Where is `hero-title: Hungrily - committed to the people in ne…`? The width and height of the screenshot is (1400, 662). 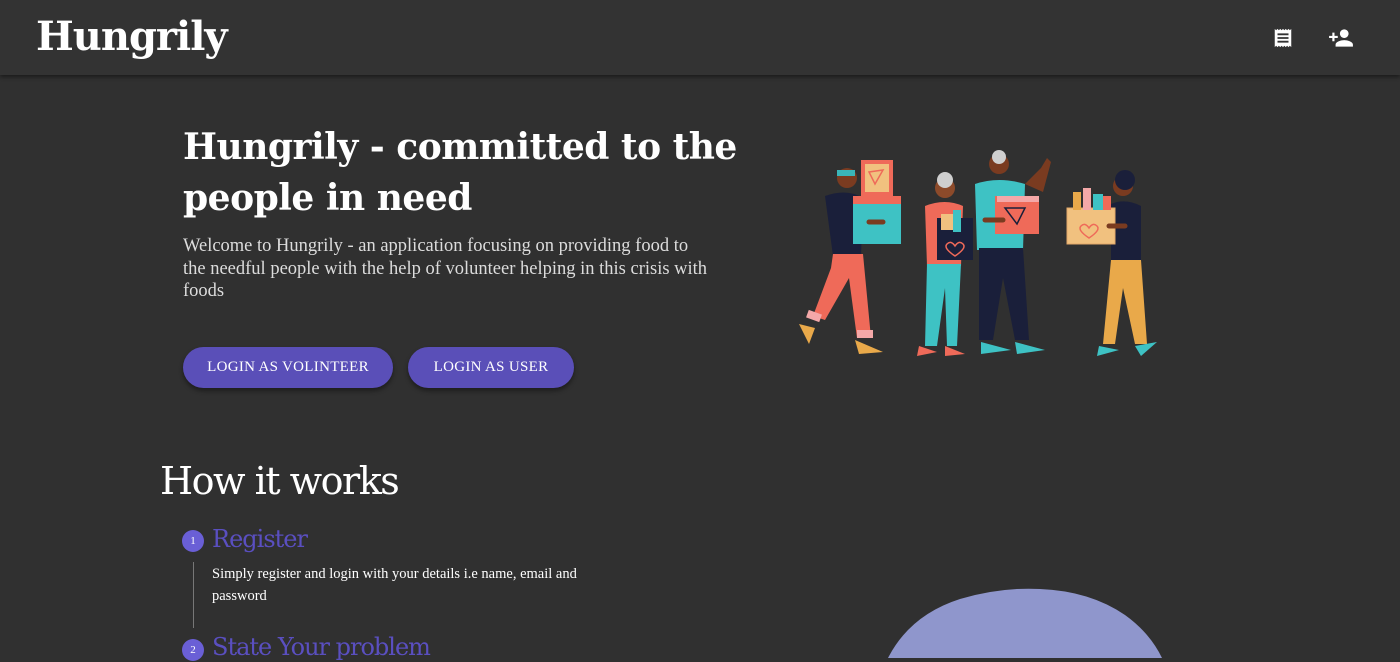
hero-title: Hungrily - committed to the people in ne… is located at coordinates (460, 172).